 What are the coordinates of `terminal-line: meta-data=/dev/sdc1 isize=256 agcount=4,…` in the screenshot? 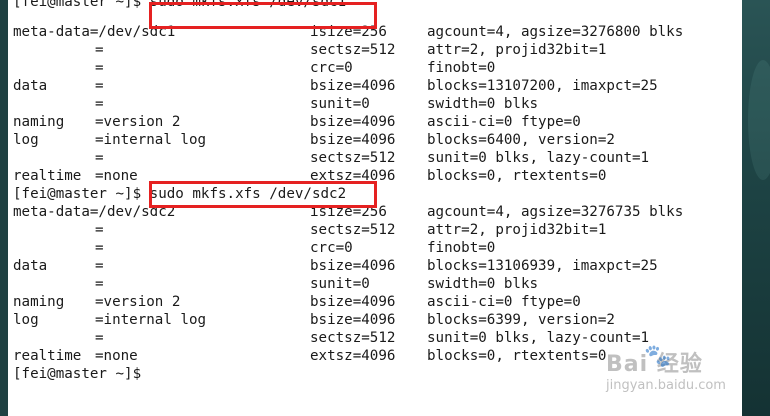 It's located at (348, 32).